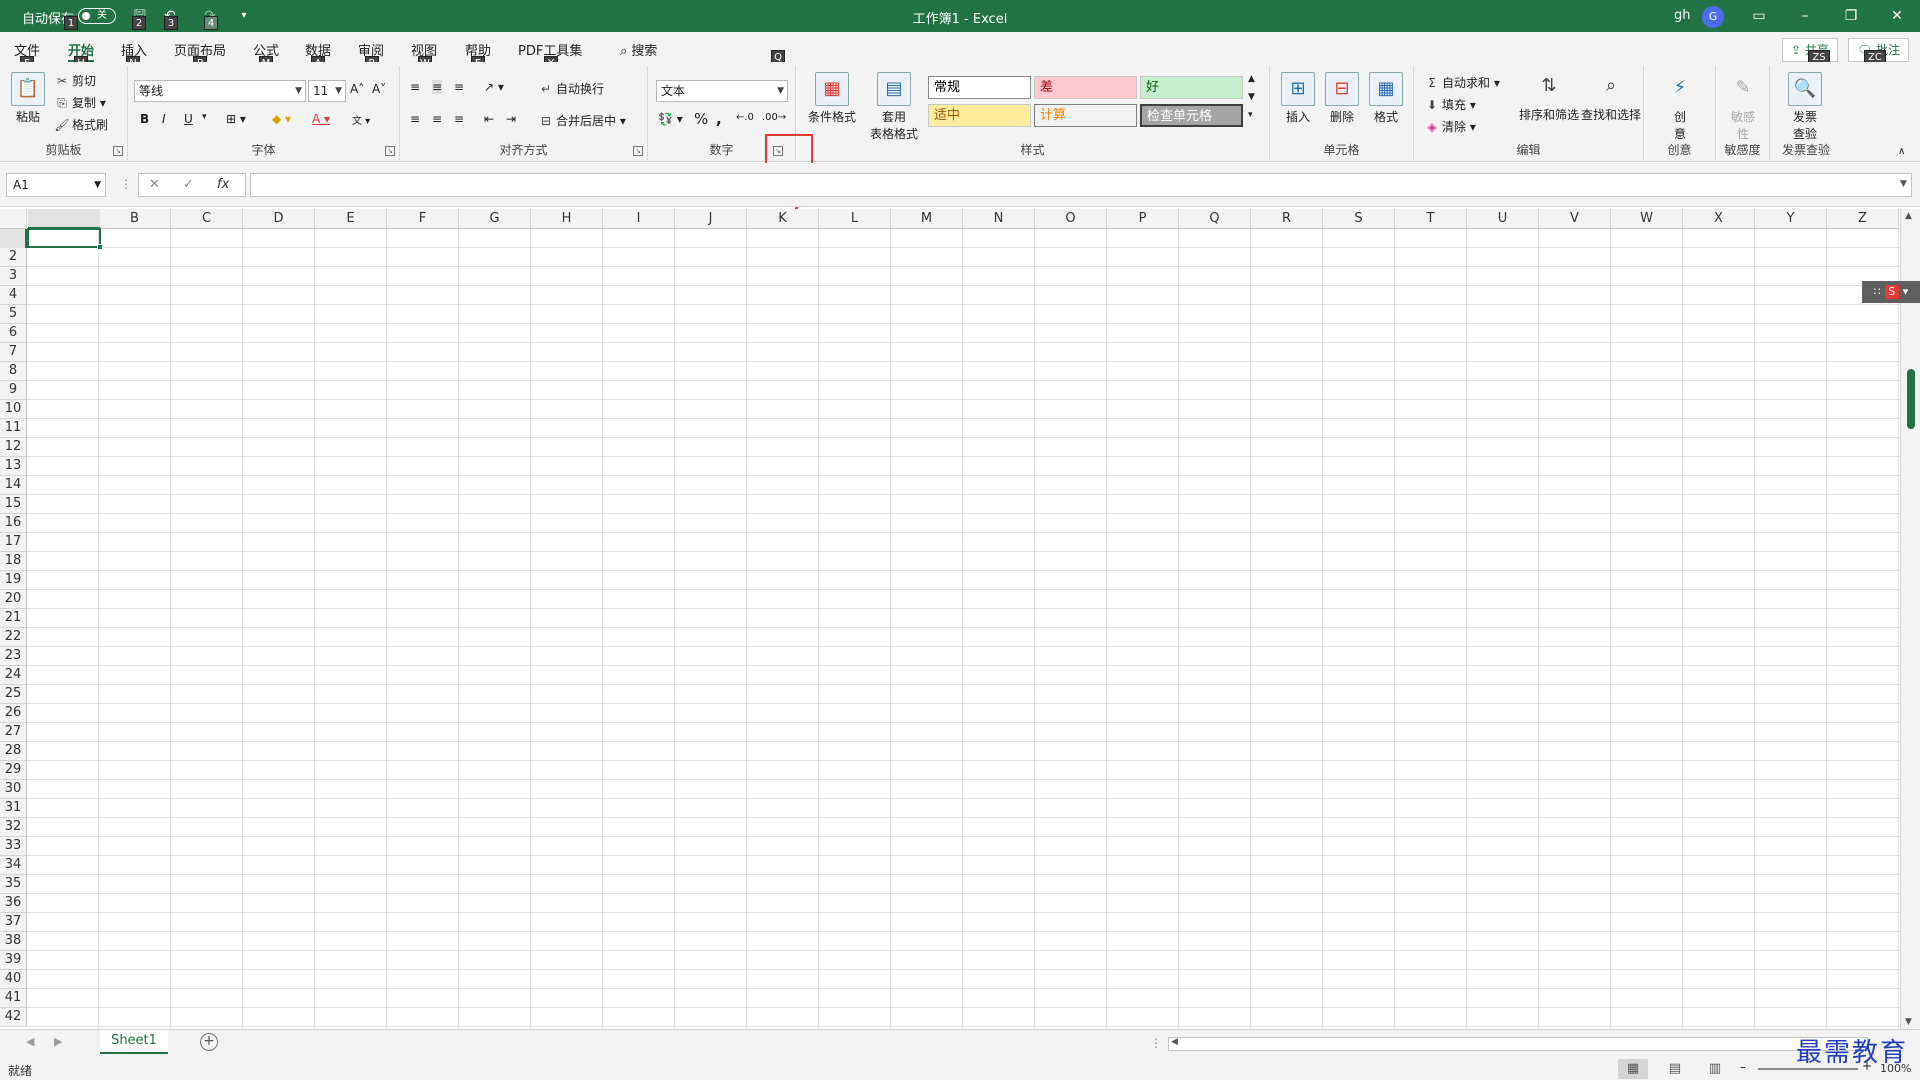  I want to click on close-icon: ✕, so click(1897, 16).